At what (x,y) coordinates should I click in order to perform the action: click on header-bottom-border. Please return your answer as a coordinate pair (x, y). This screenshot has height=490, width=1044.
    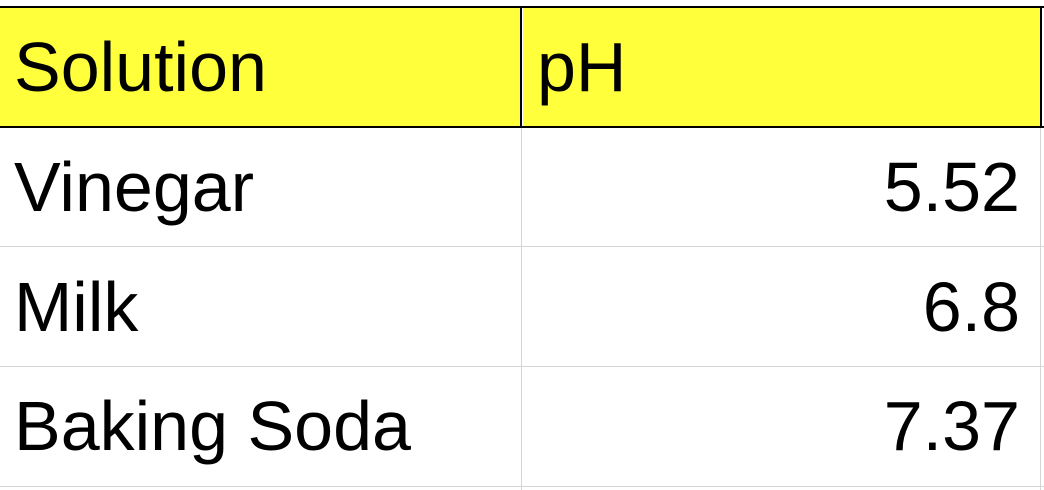
    Looking at the image, I should click on (522, 127).